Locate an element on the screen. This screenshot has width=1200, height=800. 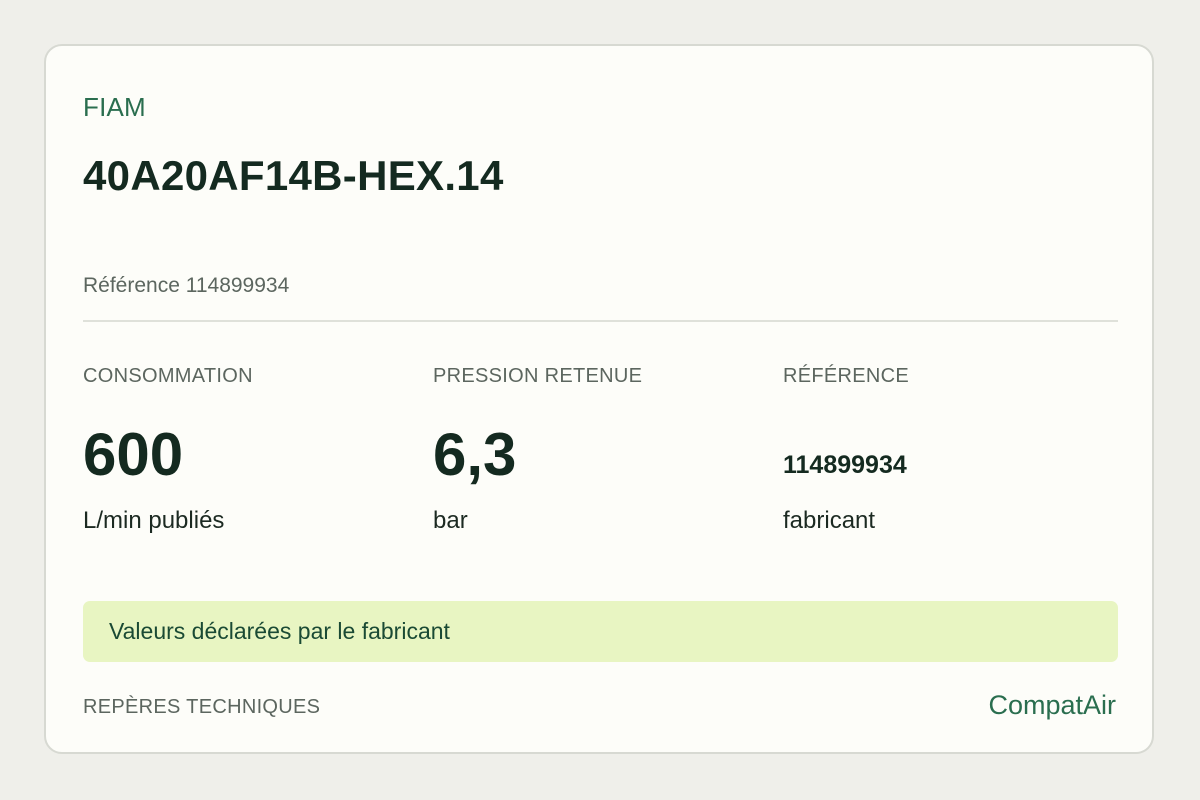
metric-value: 6,3 is located at coordinates (475, 454).